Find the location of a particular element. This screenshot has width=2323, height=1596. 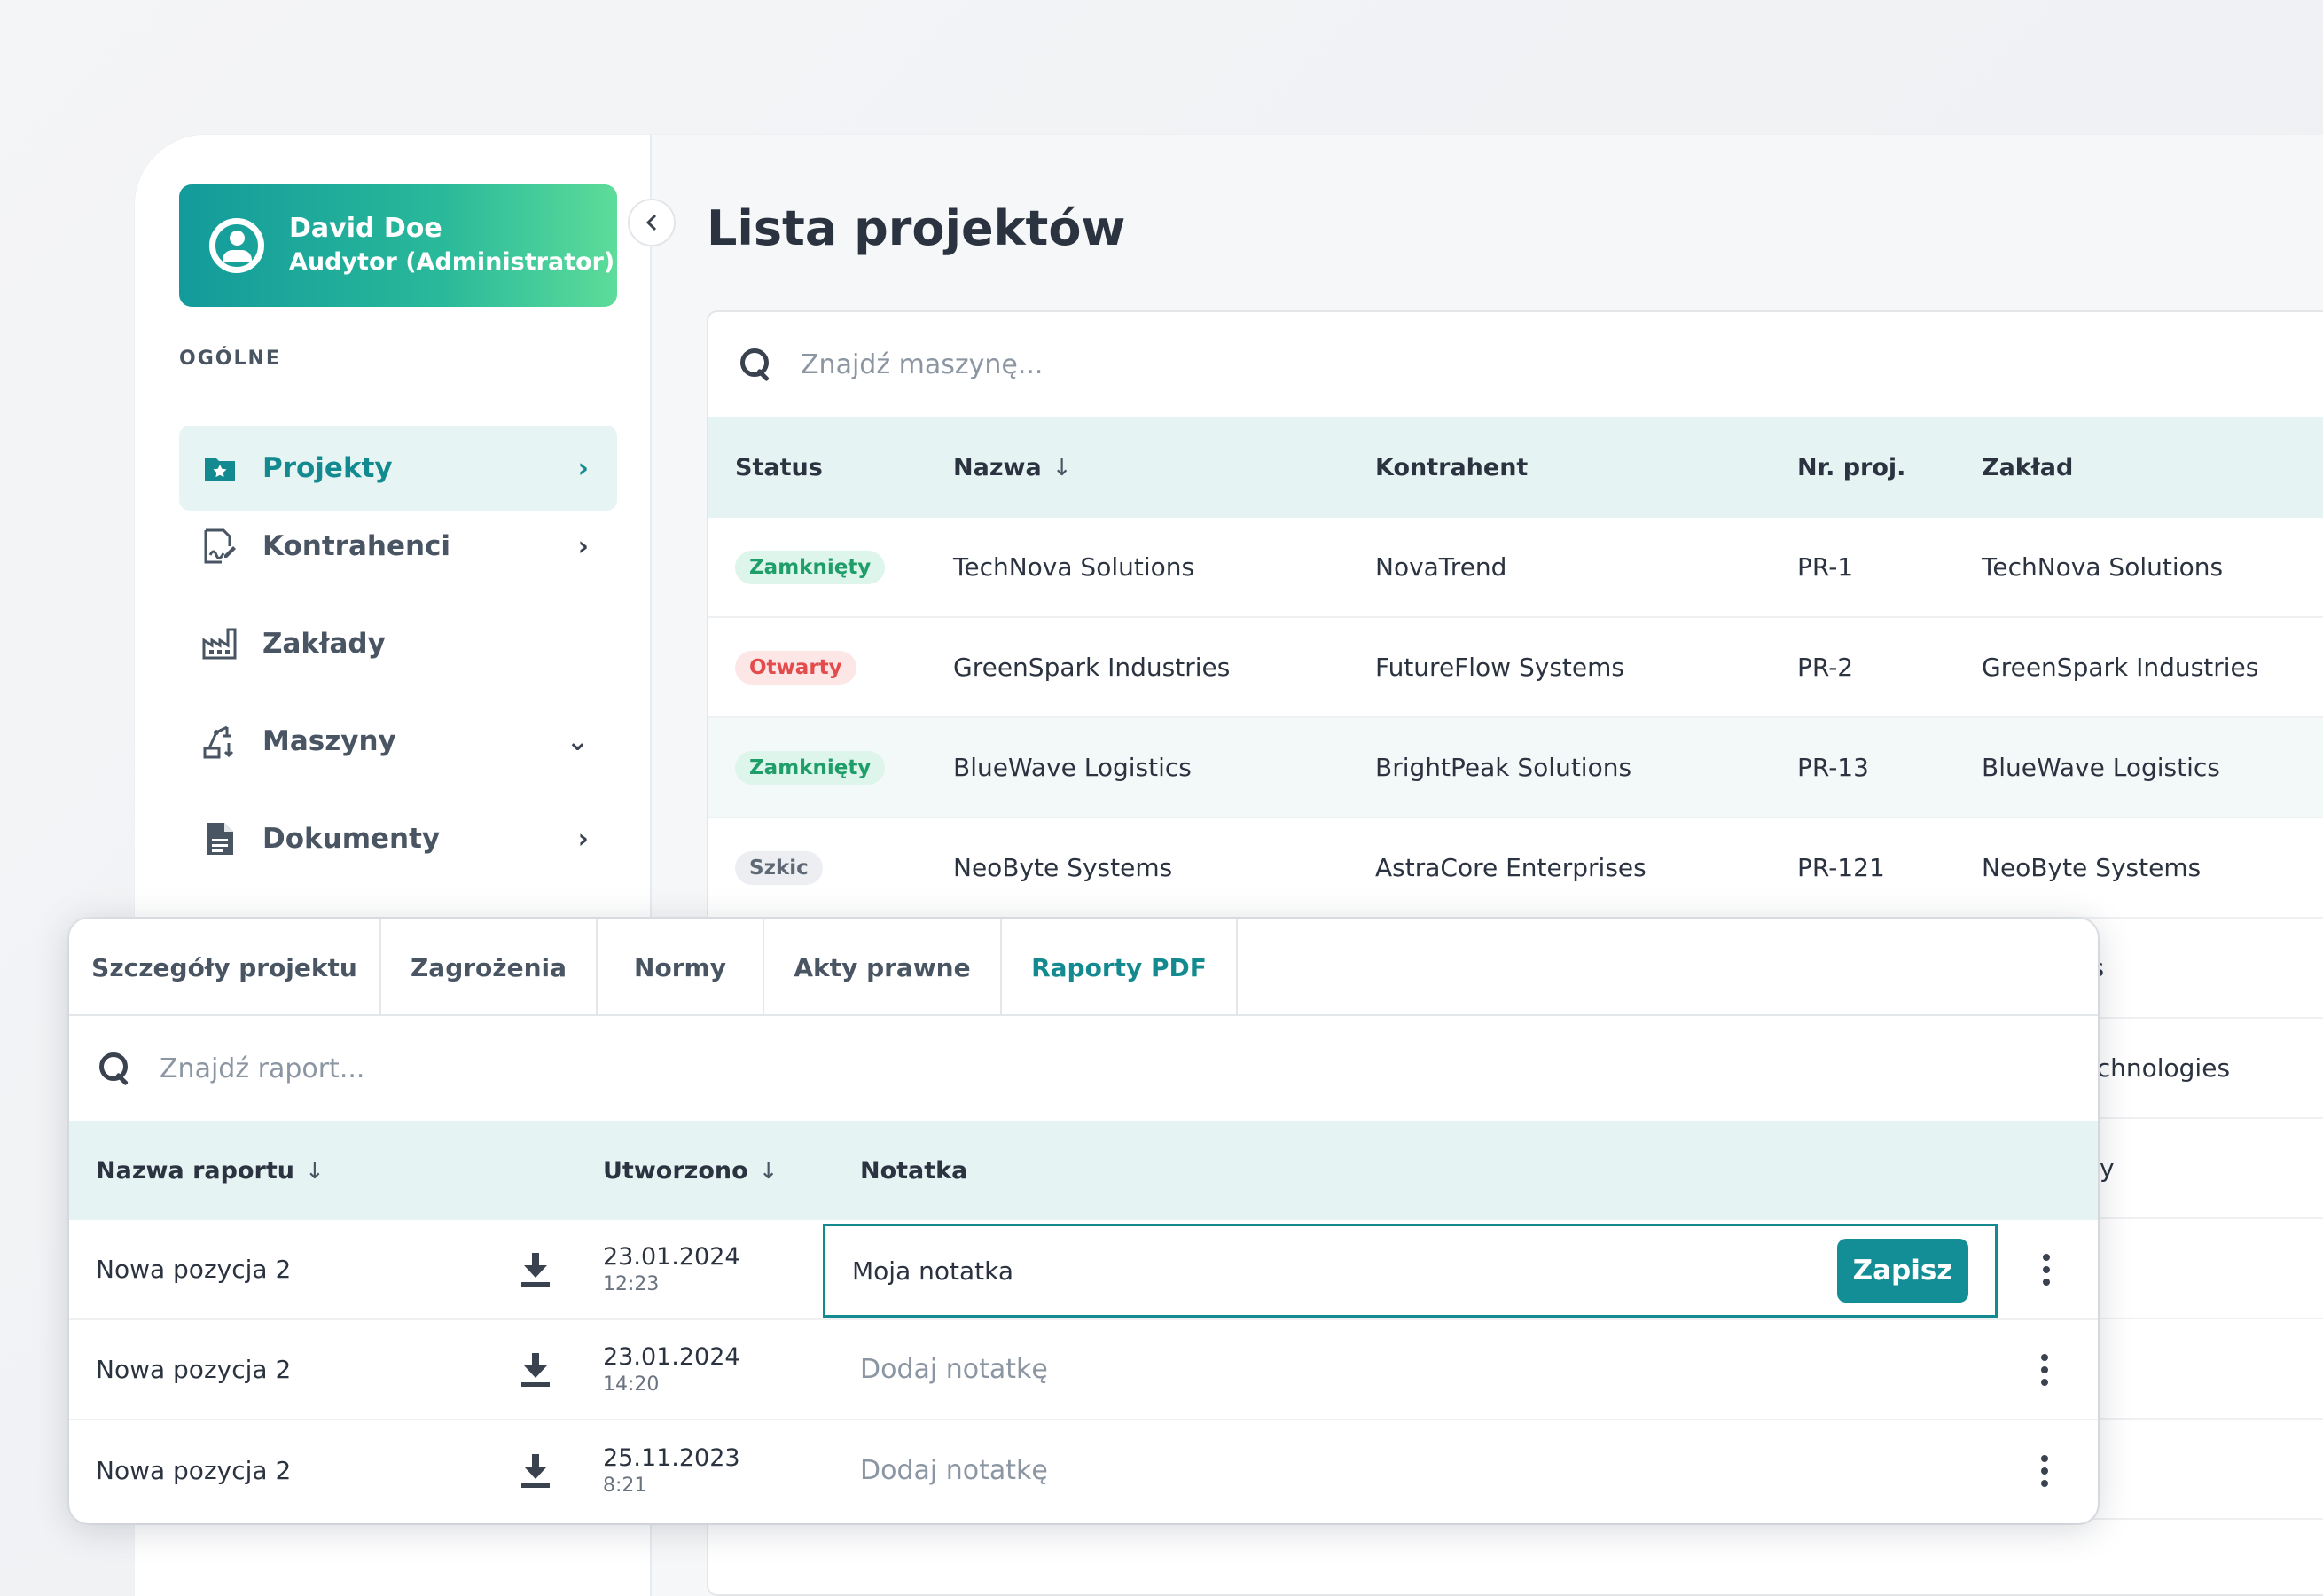

column-header-name: Nazwa ↓ is located at coordinates (1164, 468).